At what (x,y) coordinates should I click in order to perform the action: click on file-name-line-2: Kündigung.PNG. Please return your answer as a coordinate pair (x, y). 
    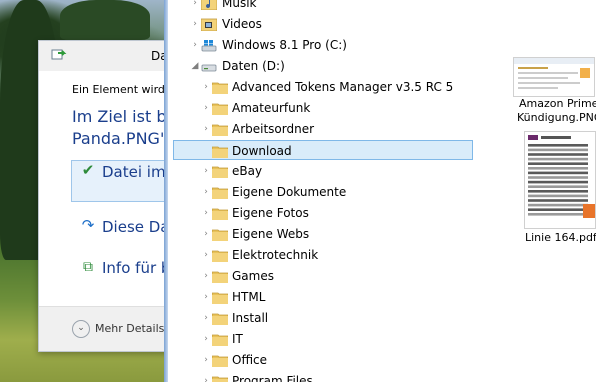
    Looking at the image, I should click on (556, 117).